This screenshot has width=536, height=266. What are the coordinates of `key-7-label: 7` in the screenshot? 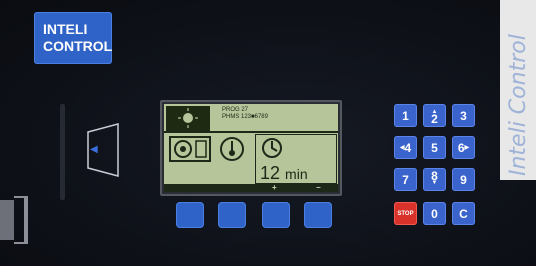 It's located at (405, 179).